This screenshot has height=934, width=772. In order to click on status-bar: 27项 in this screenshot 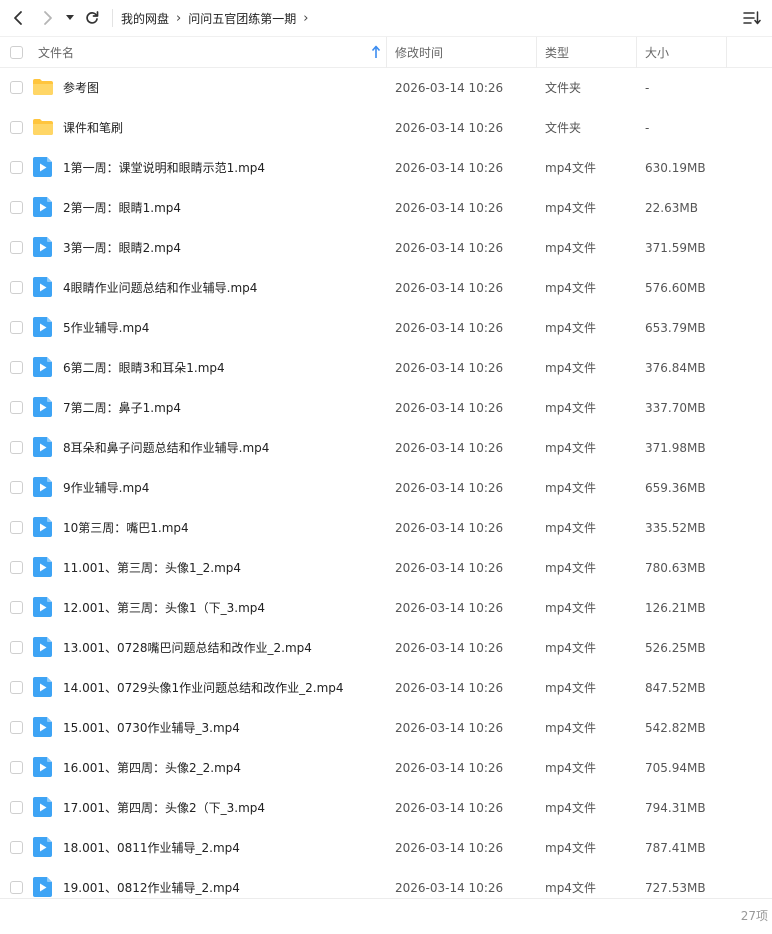, I will do `click(386, 916)`.